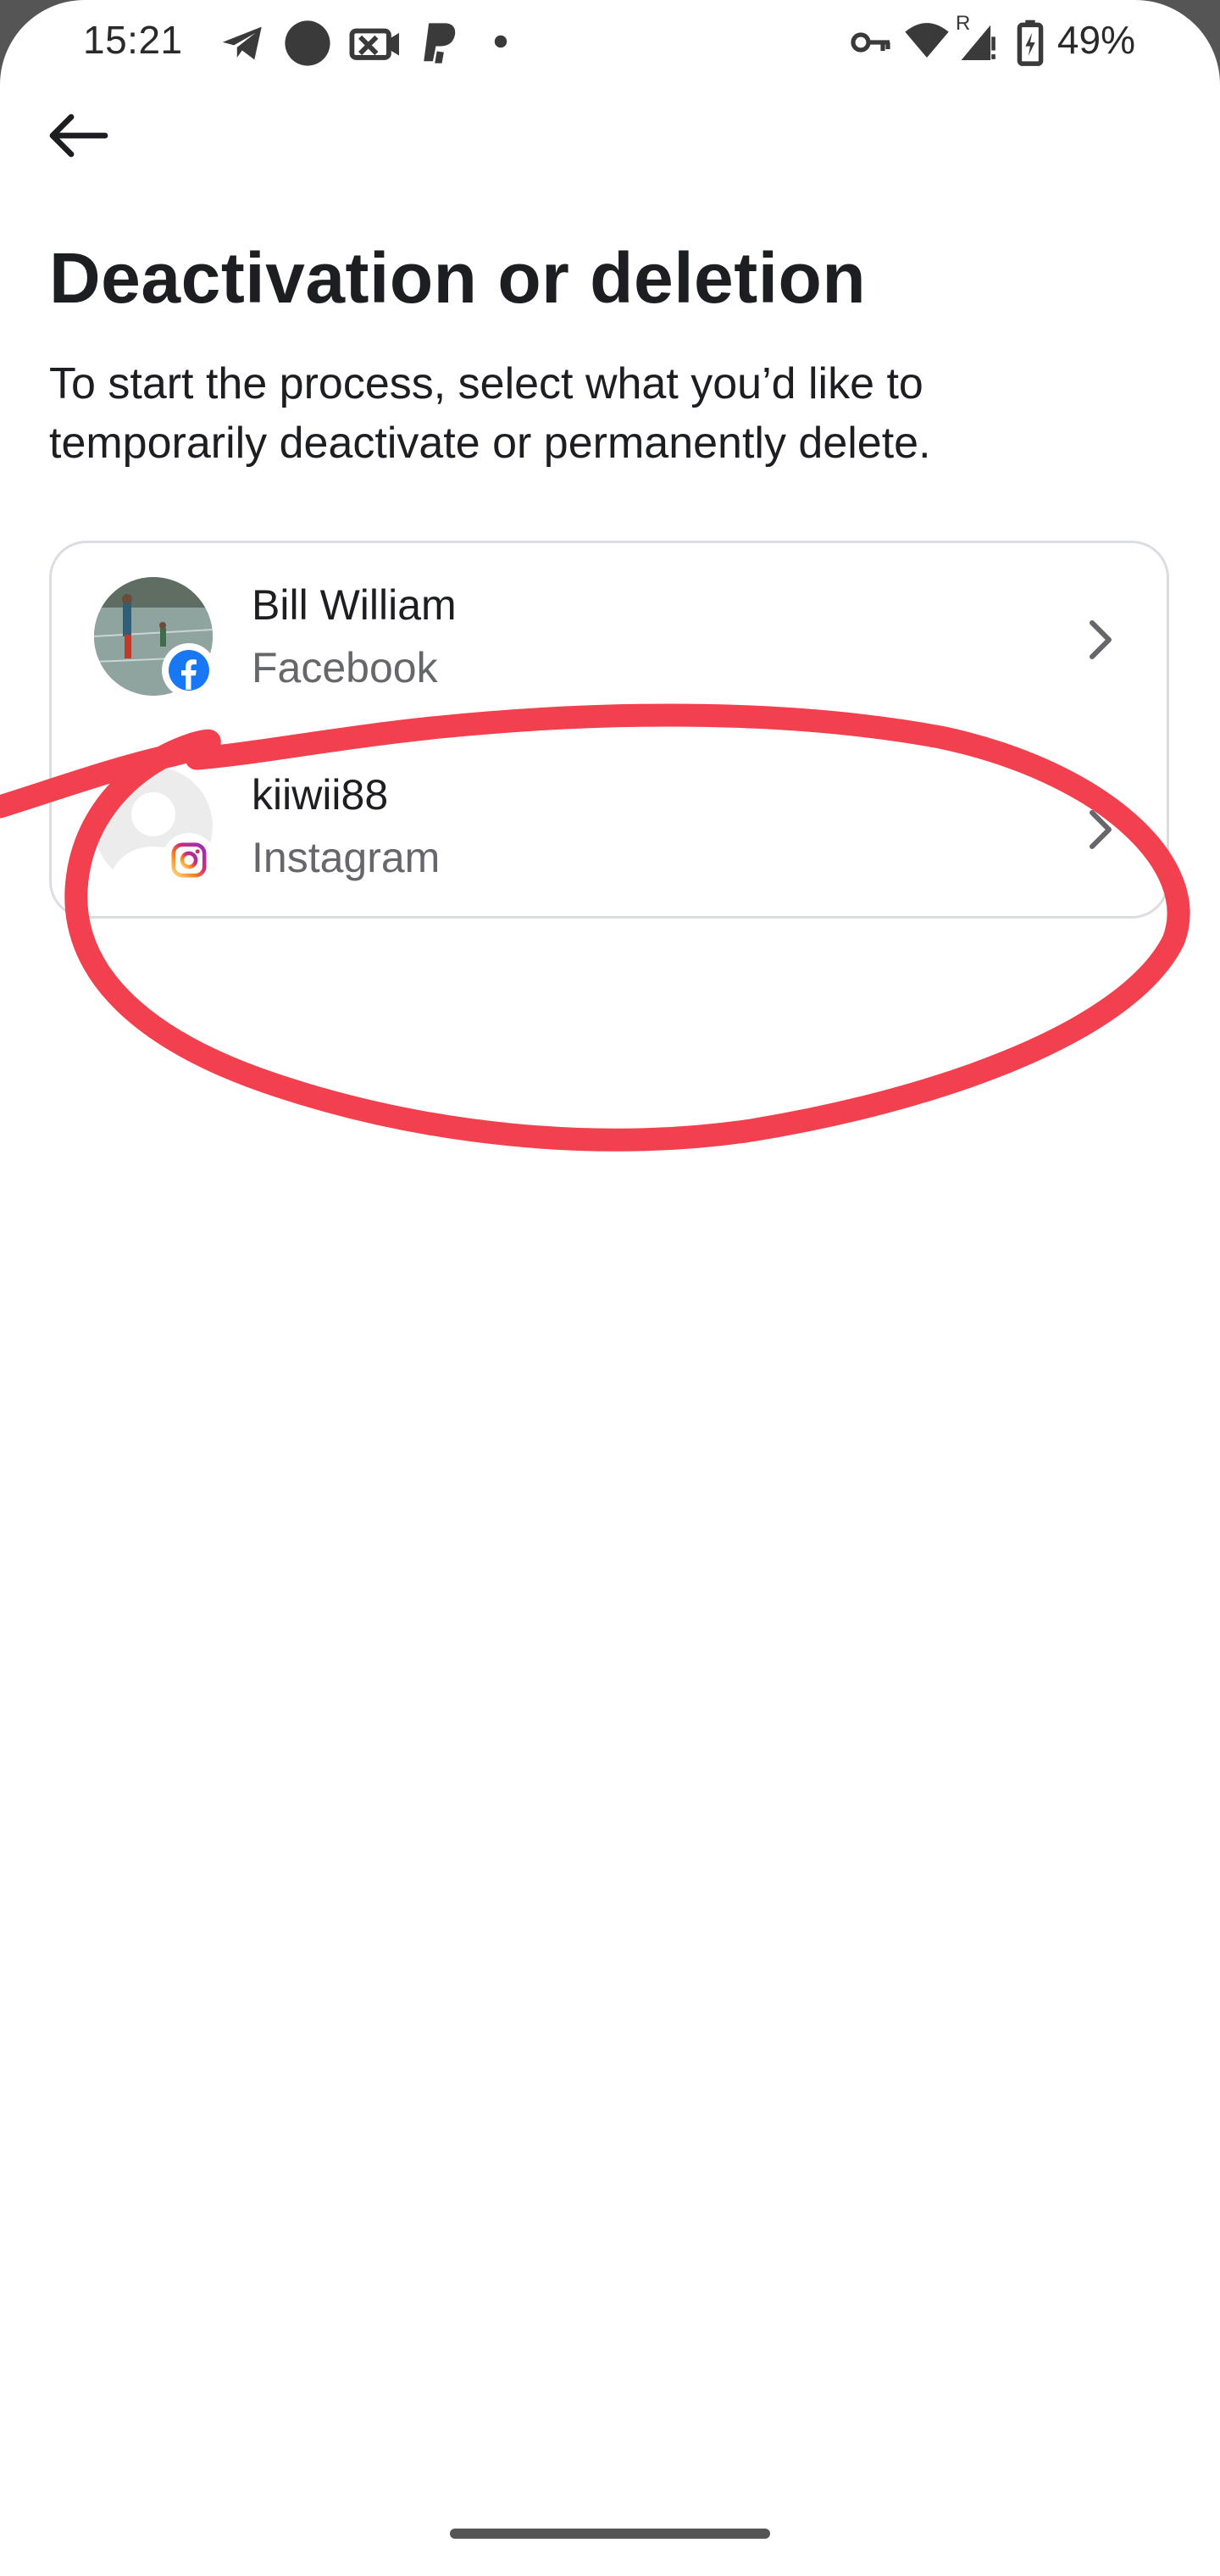 This screenshot has height=2576, width=1220. Describe the element at coordinates (345, 667) in the screenshot. I see `account-platform: Facebook` at that location.